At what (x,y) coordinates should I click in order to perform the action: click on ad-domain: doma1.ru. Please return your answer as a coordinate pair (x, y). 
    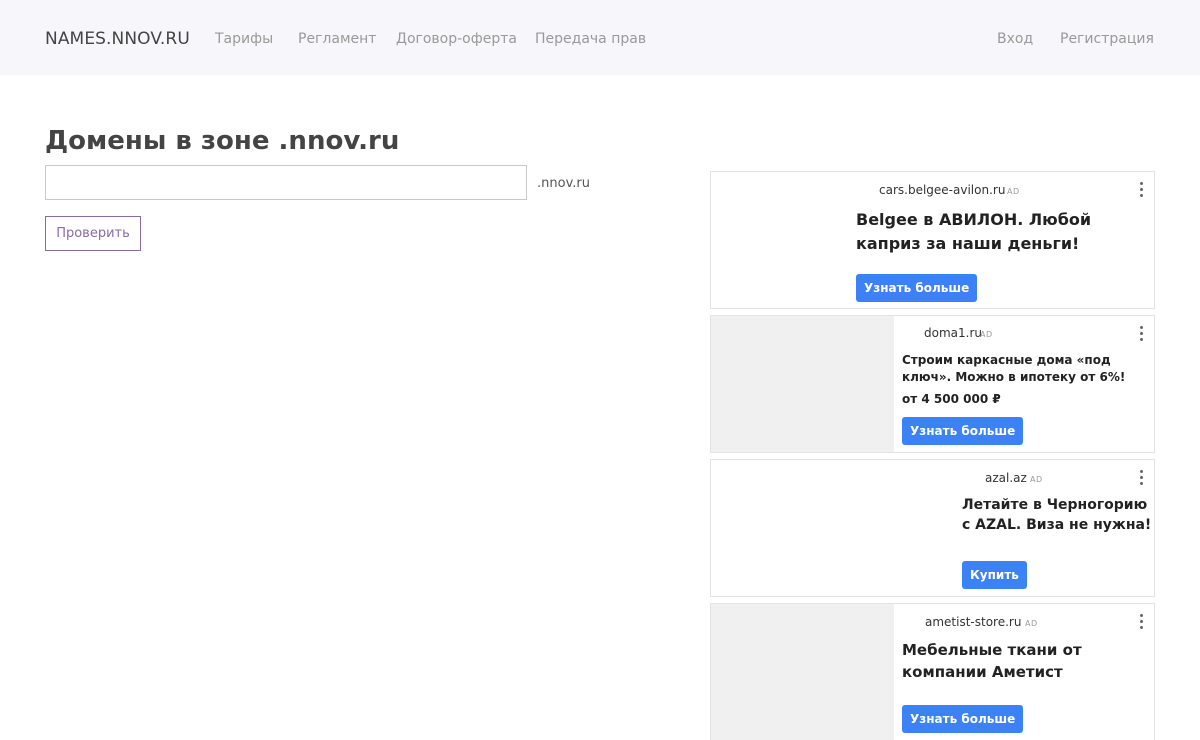
    Looking at the image, I should click on (953, 333).